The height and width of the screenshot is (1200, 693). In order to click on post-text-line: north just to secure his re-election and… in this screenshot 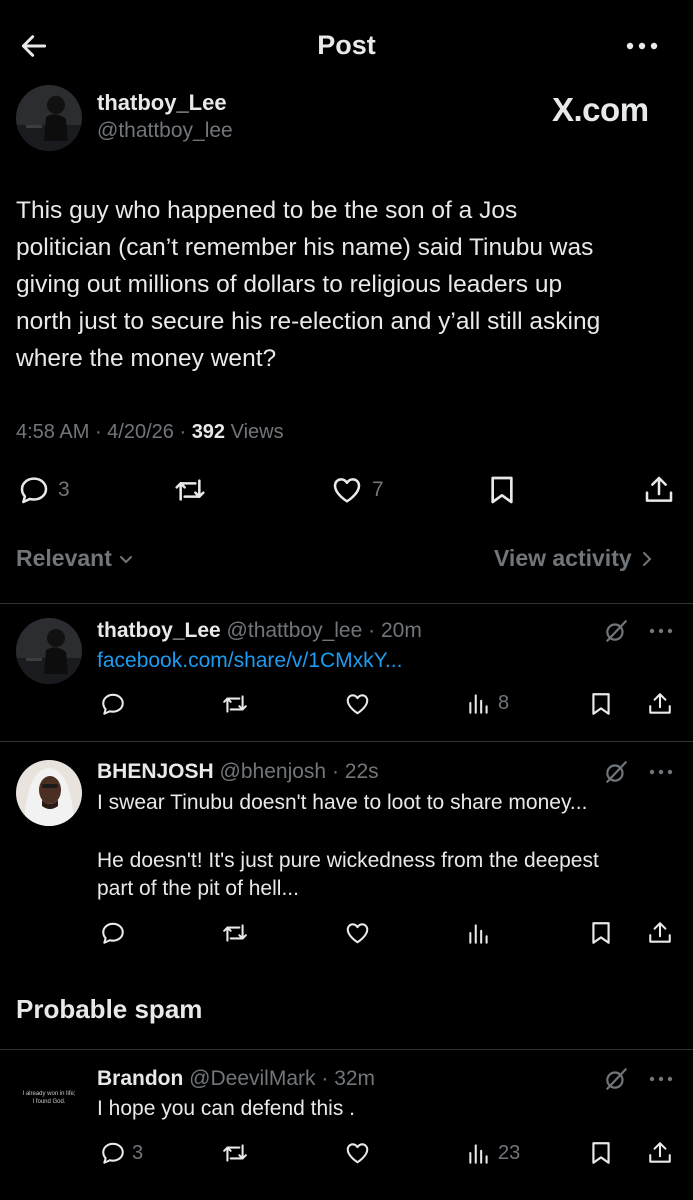, I will do `click(308, 321)`.